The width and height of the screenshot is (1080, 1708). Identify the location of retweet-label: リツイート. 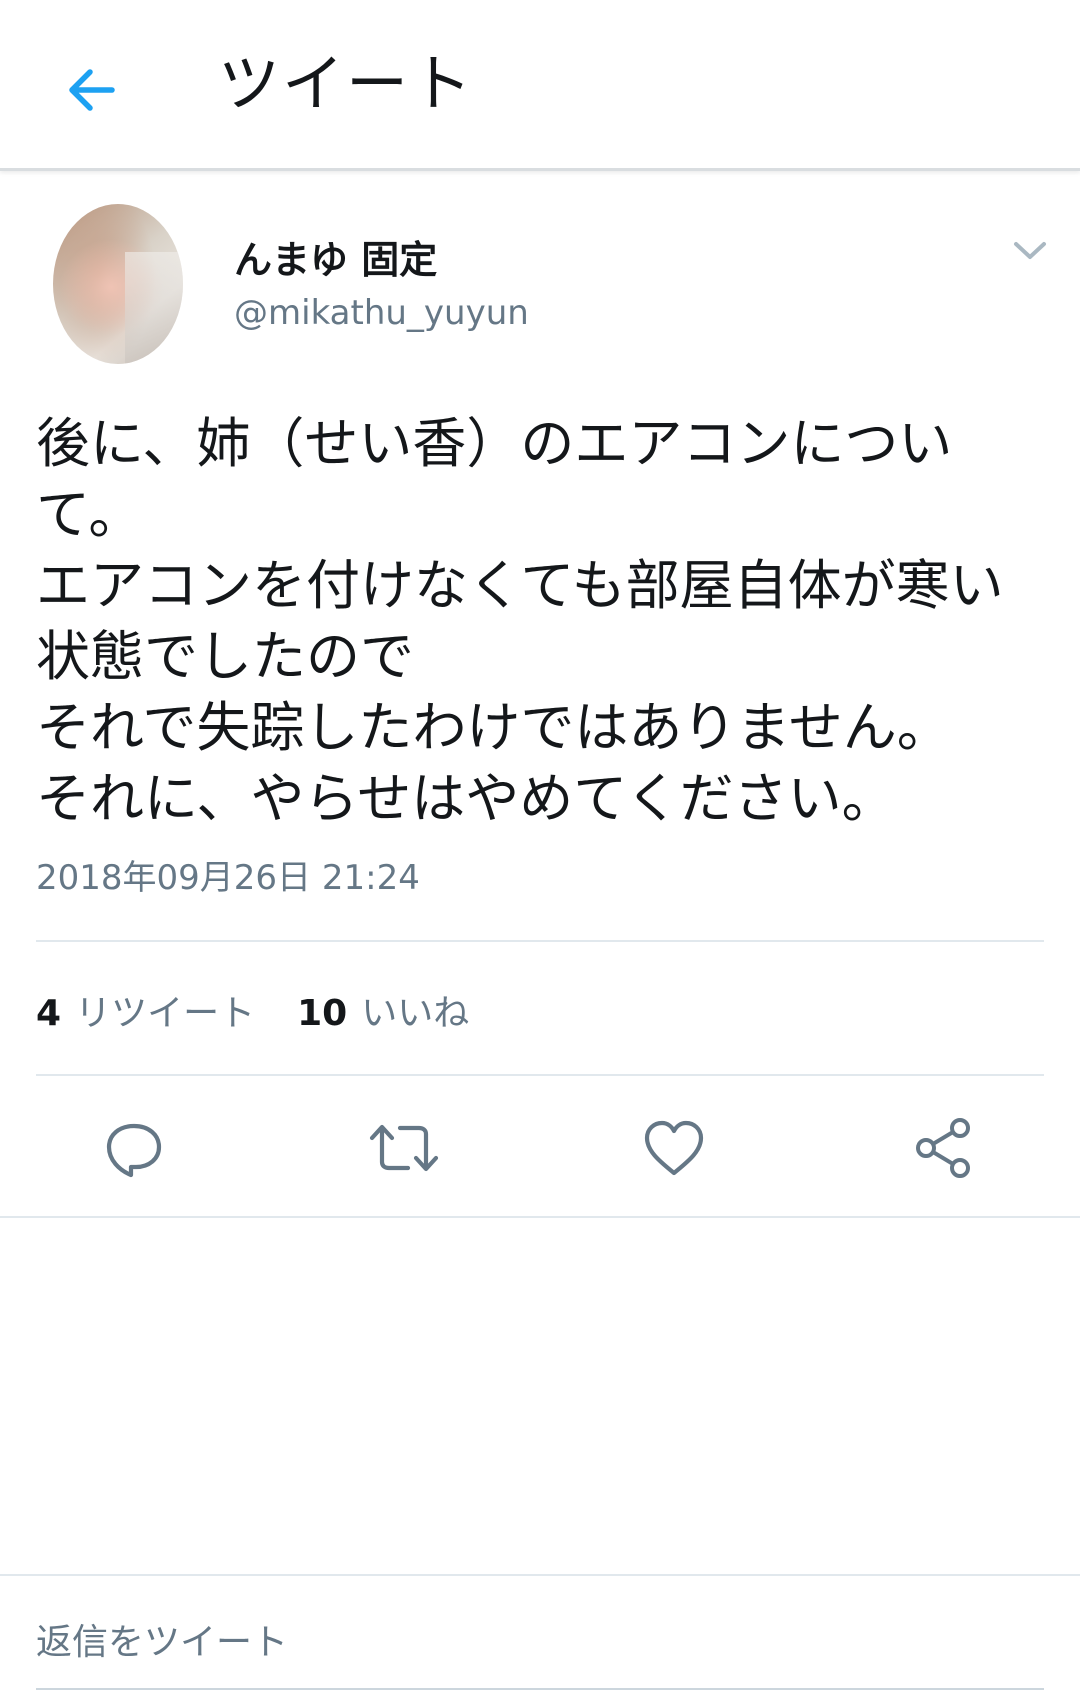
(165, 1013).